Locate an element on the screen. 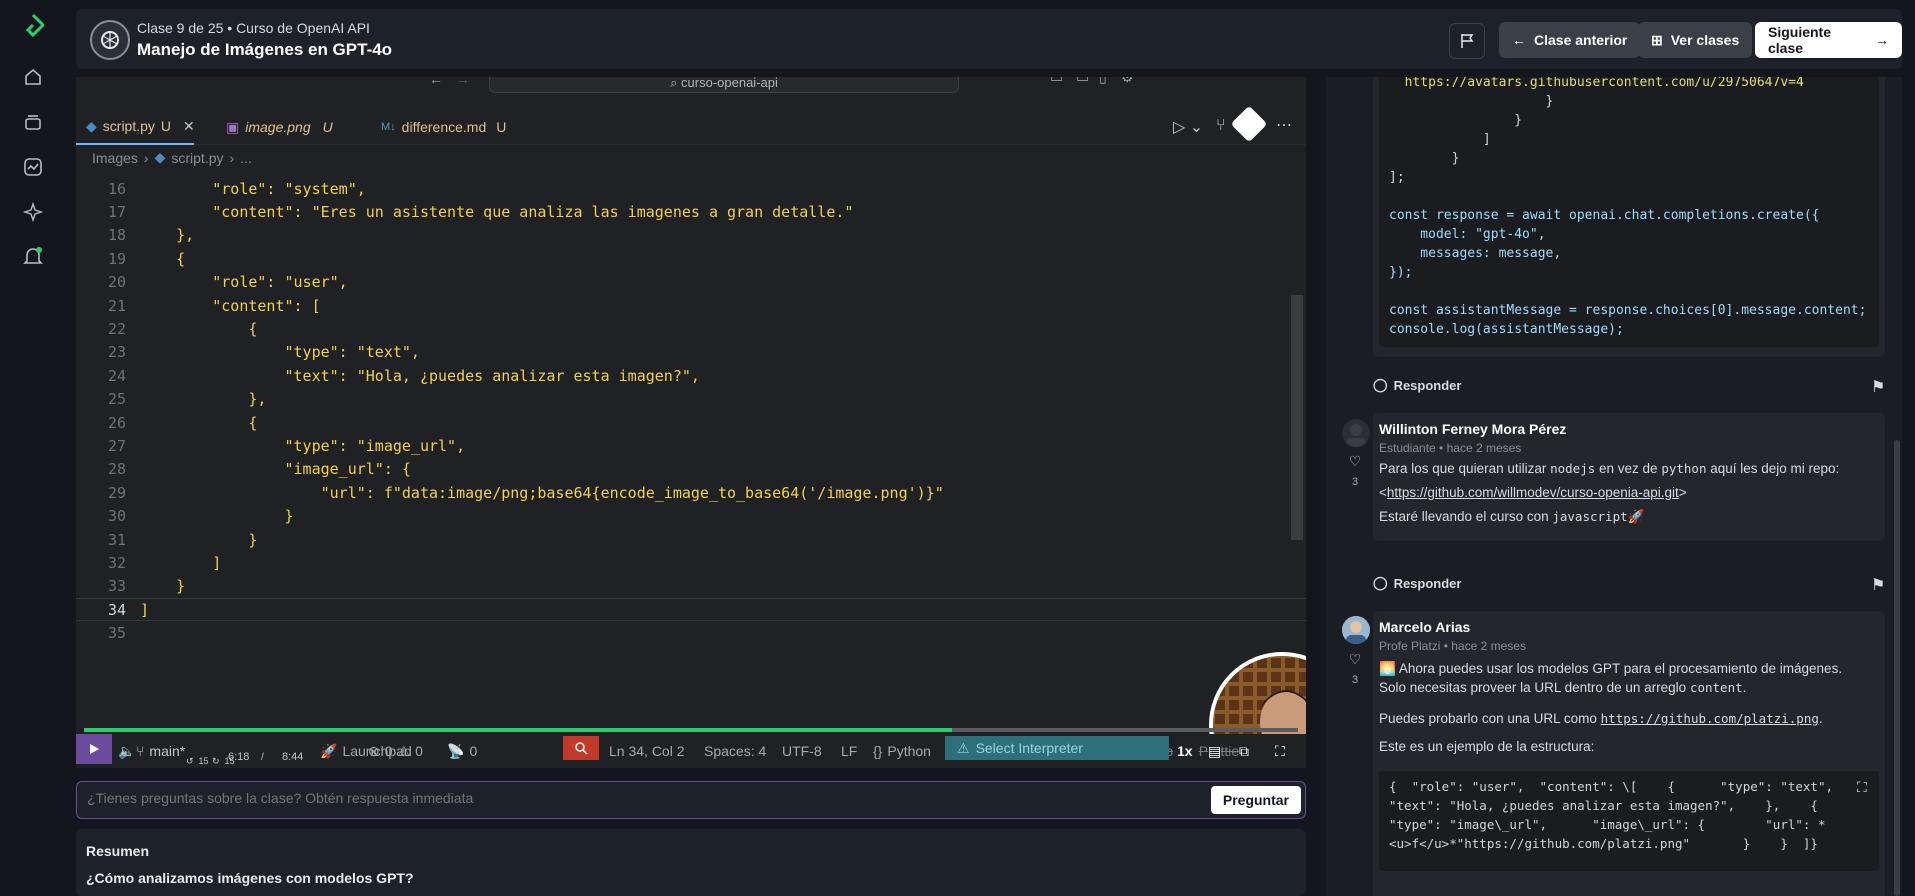 This screenshot has width=1915, height=896. layout-icon: ▭ is located at coordinates (1056, 81).